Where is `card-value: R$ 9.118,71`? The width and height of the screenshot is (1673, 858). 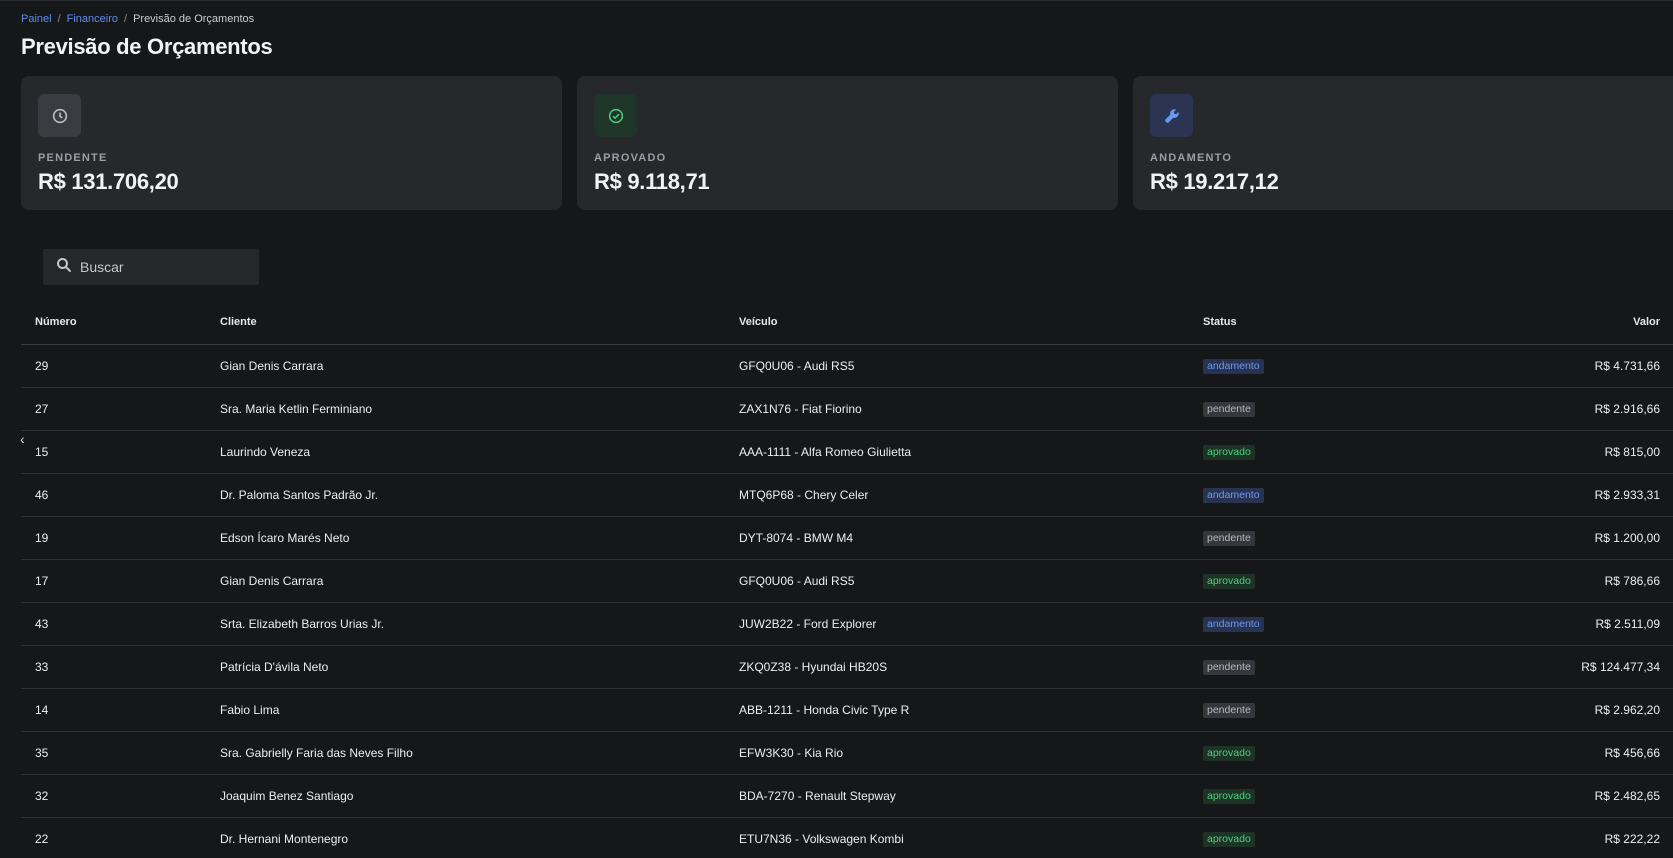
card-value: R$ 9.118,71 is located at coordinates (652, 181).